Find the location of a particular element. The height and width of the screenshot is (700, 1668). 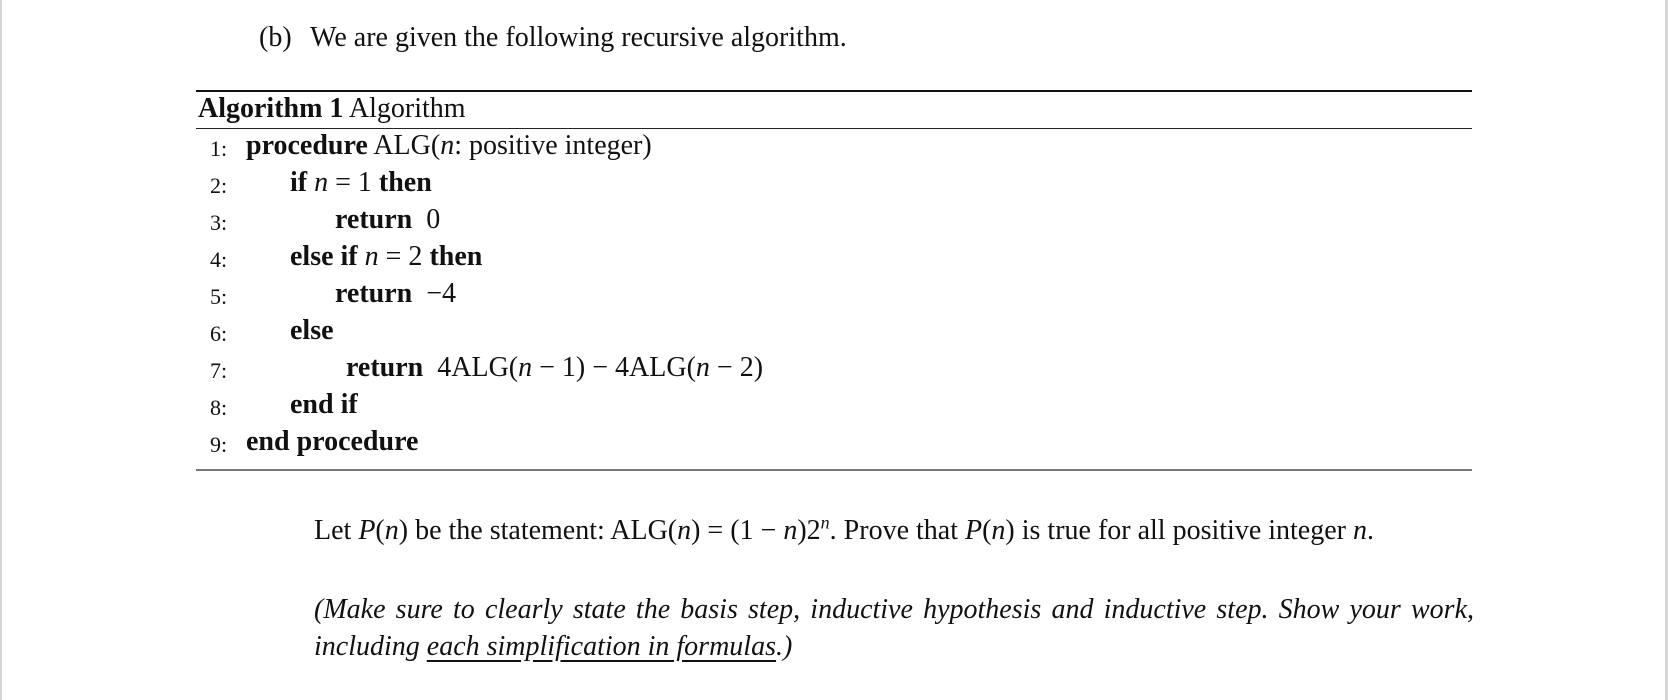

line-number: 8: is located at coordinates (219, 407).